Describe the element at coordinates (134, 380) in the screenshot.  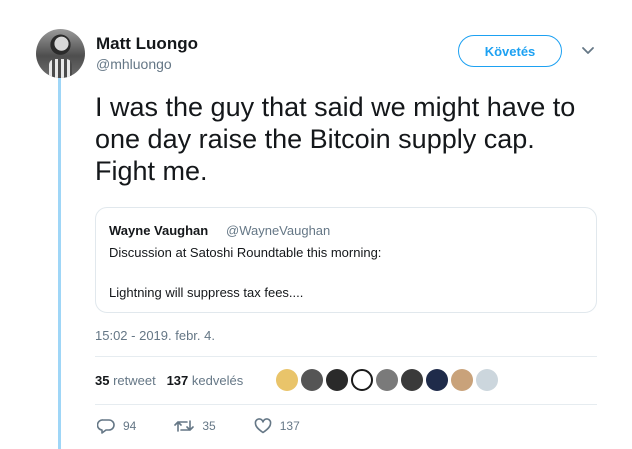
I see `retweet-stat-label: retweet` at that location.